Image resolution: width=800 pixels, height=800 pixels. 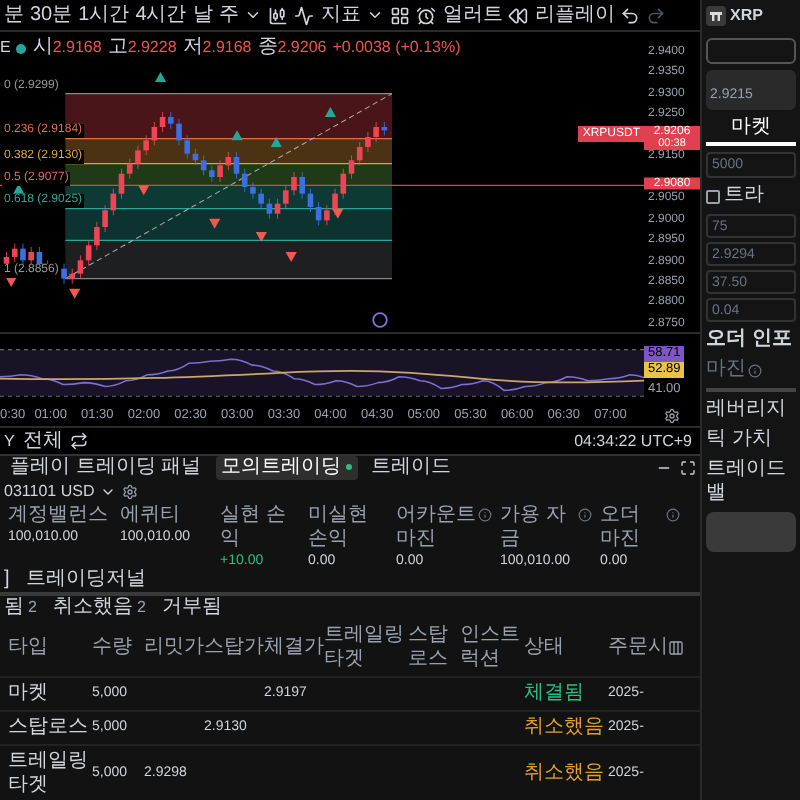 What do you see at coordinates (9, 441) in the screenshot?
I see `range-button: Y` at bounding box center [9, 441].